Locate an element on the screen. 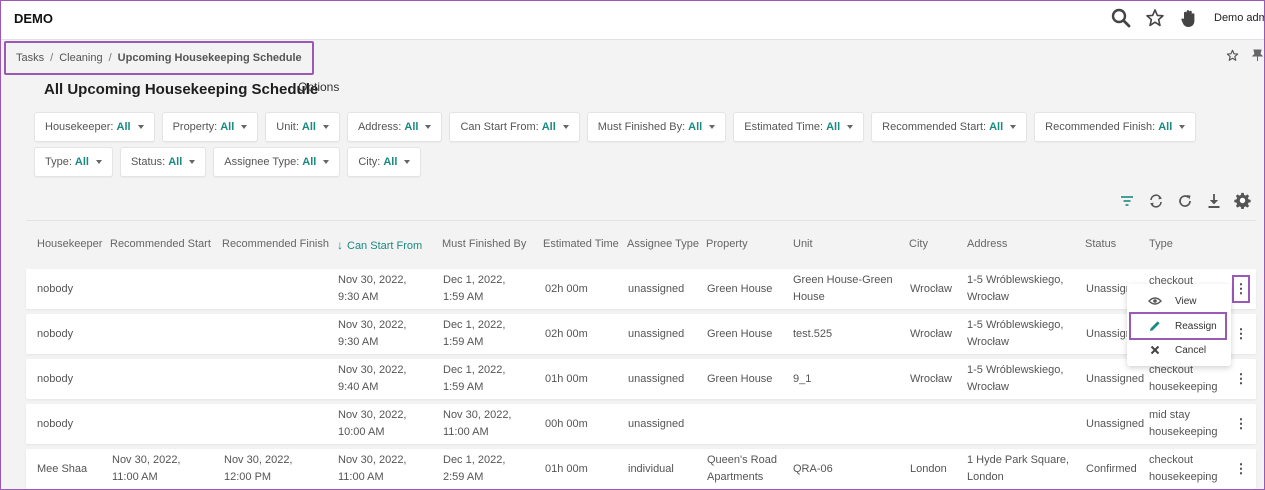 Image resolution: width=1265 pixels, height=490 pixels. pencil-icon is located at coordinates (1155, 326).